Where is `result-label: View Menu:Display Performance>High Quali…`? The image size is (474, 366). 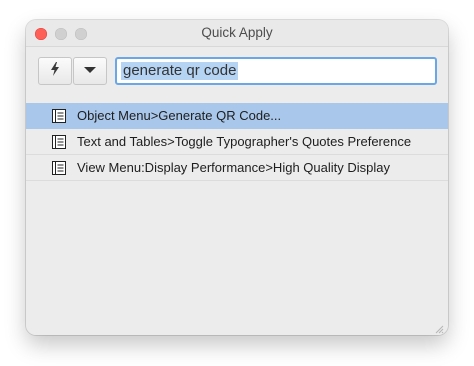 result-label: View Menu:Display Performance>High Quali… is located at coordinates (233, 167).